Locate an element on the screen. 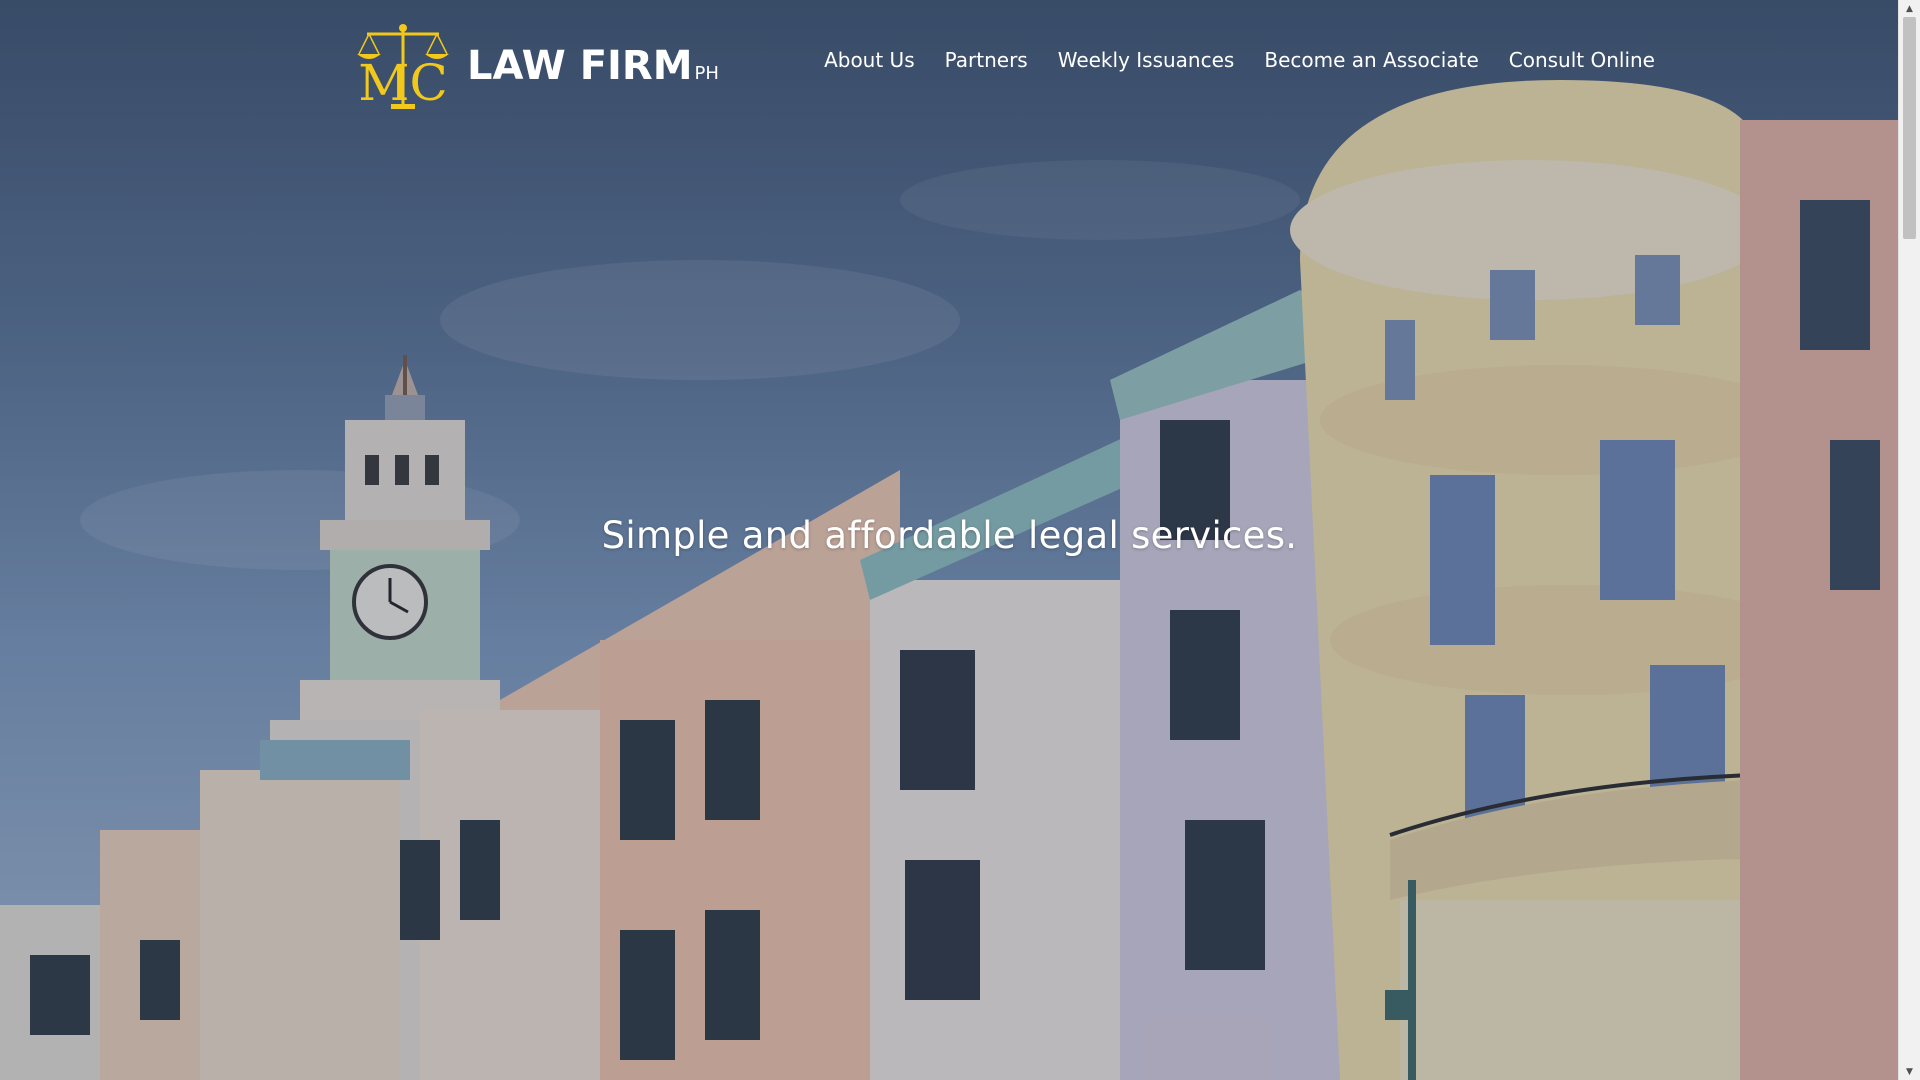 This screenshot has width=1920, height=1080. logo-wordmark: LAW FIRM PH is located at coordinates (593, 66).